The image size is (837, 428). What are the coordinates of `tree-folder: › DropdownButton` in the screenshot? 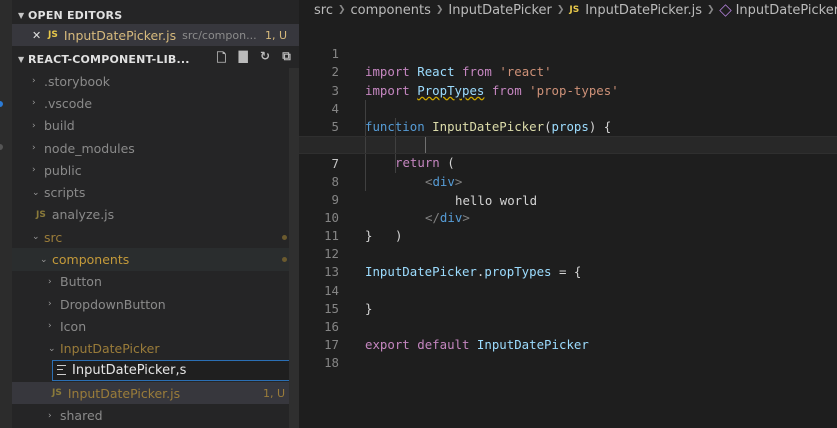 It's located at (155, 304).